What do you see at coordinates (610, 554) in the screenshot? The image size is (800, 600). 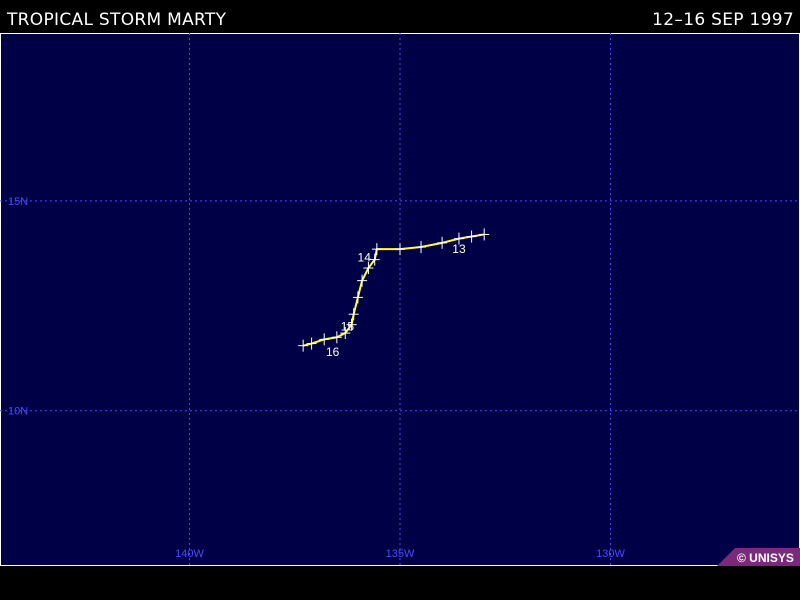 I see `lon-label: 130W` at bounding box center [610, 554].